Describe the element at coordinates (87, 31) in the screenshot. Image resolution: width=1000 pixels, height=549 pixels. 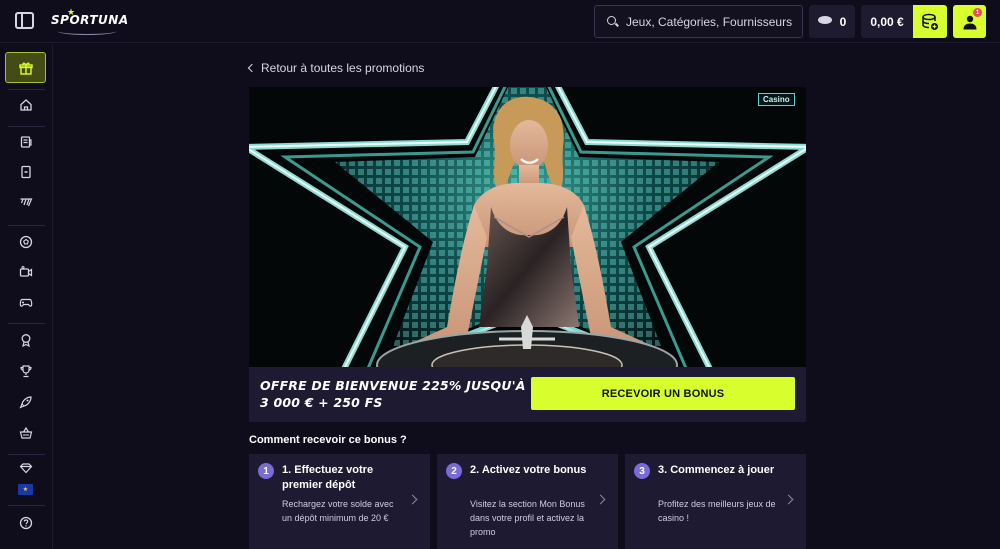
I see `logo-swoosh` at that location.